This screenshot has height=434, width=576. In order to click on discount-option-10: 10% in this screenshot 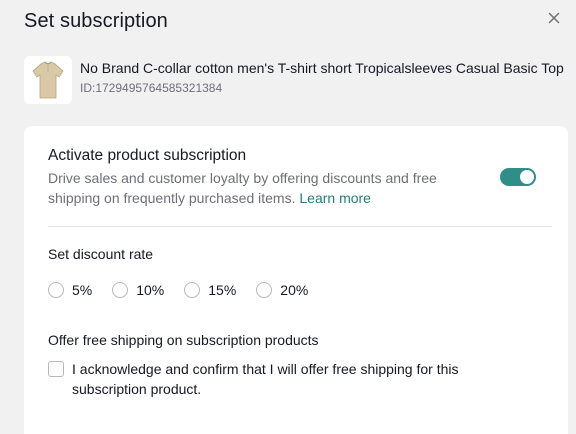, I will do `click(138, 290)`.